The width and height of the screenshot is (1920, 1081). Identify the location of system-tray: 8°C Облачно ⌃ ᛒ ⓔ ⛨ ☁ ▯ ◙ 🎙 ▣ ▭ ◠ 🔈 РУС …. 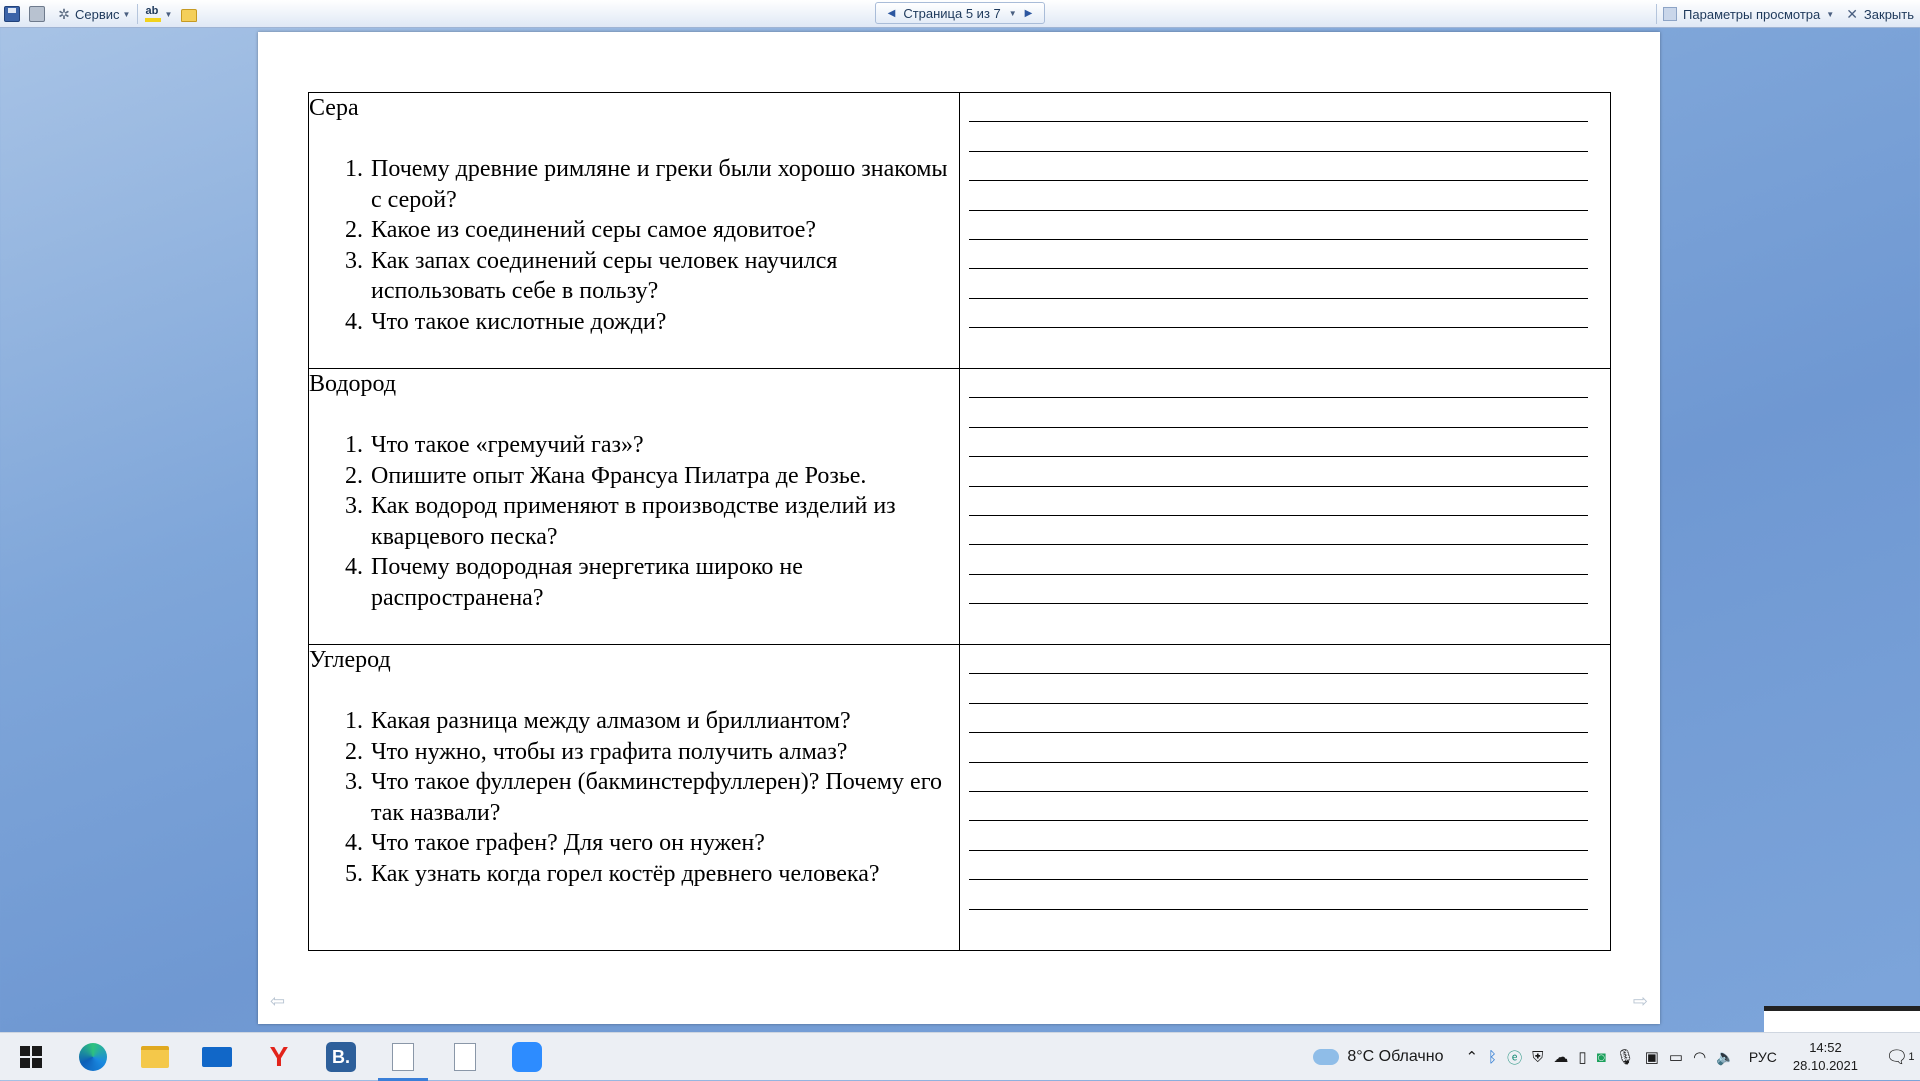
(1616, 1057).